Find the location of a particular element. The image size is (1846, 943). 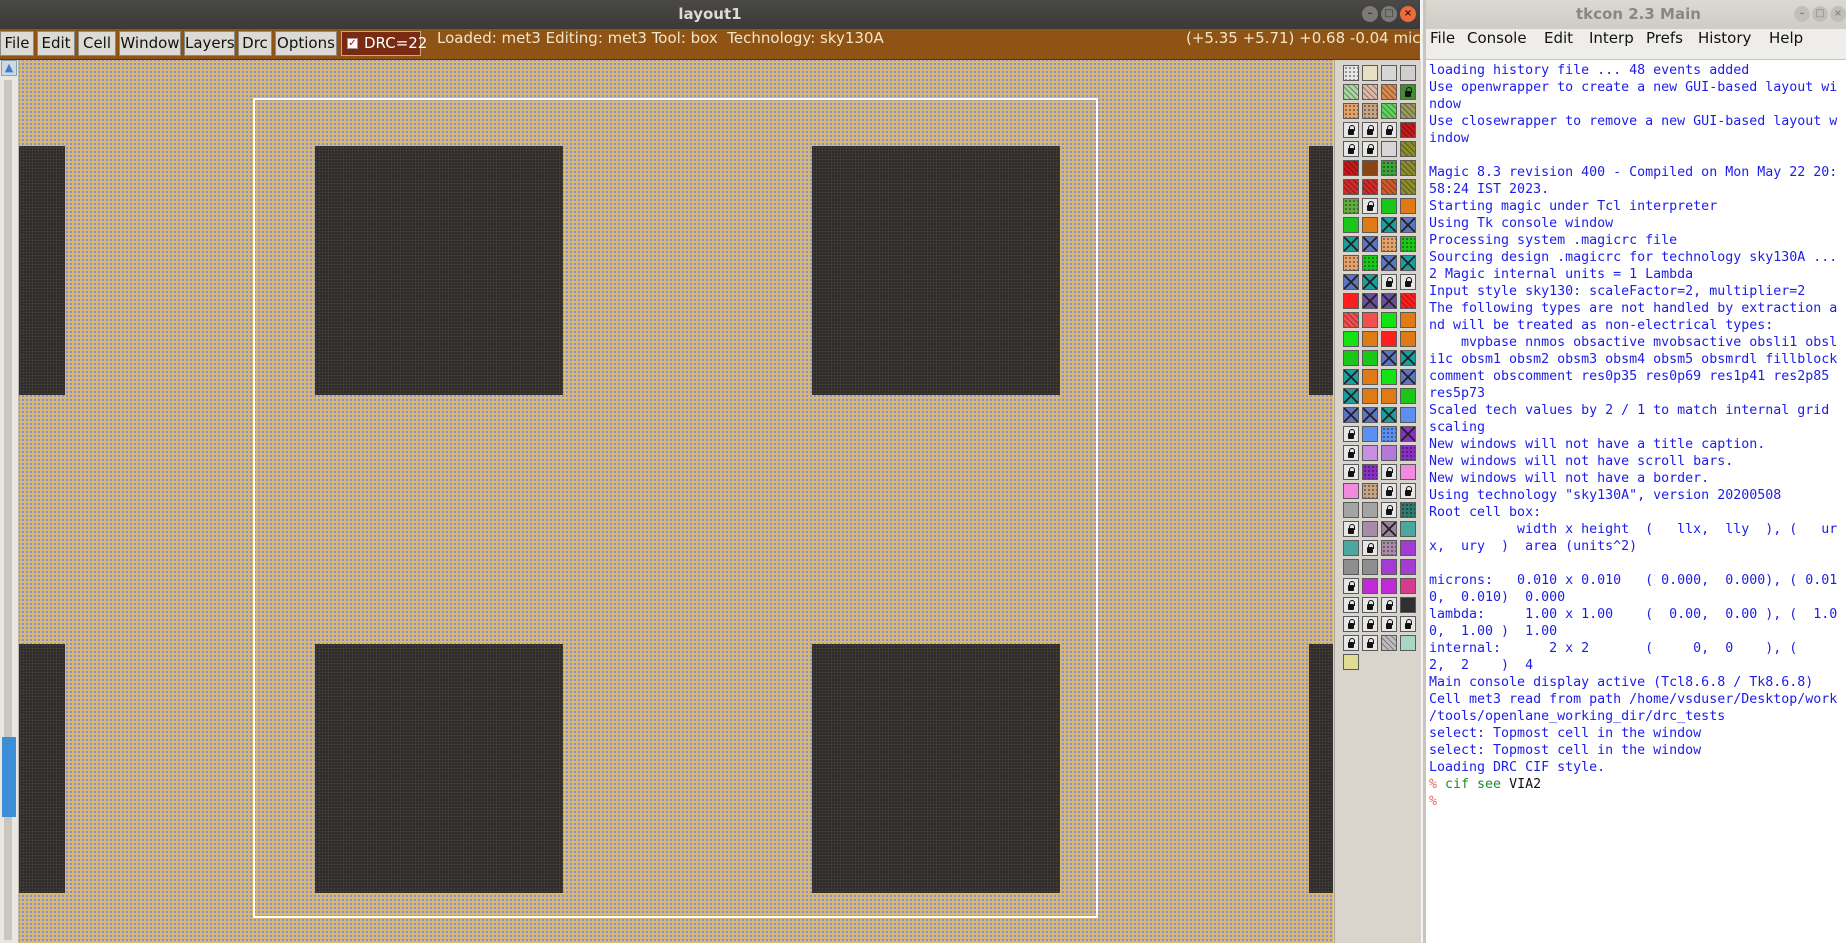

menu-layers: Layers is located at coordinates (209, 43).